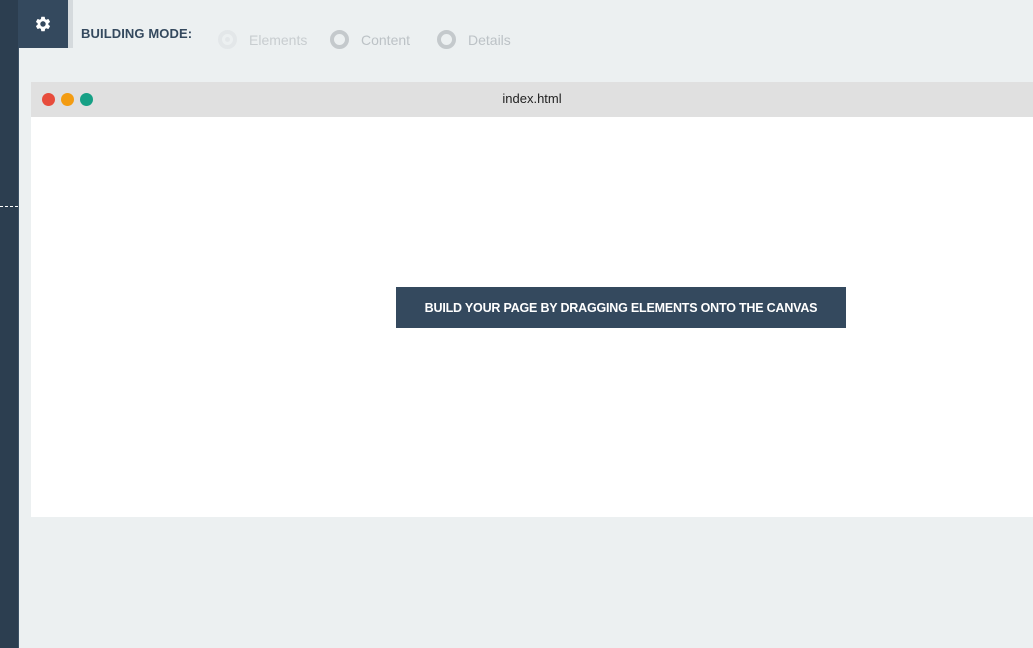 The width and height of the screenshot is (1033, 648). I want to click on window-titlebar: index.html, so click(532, 99).